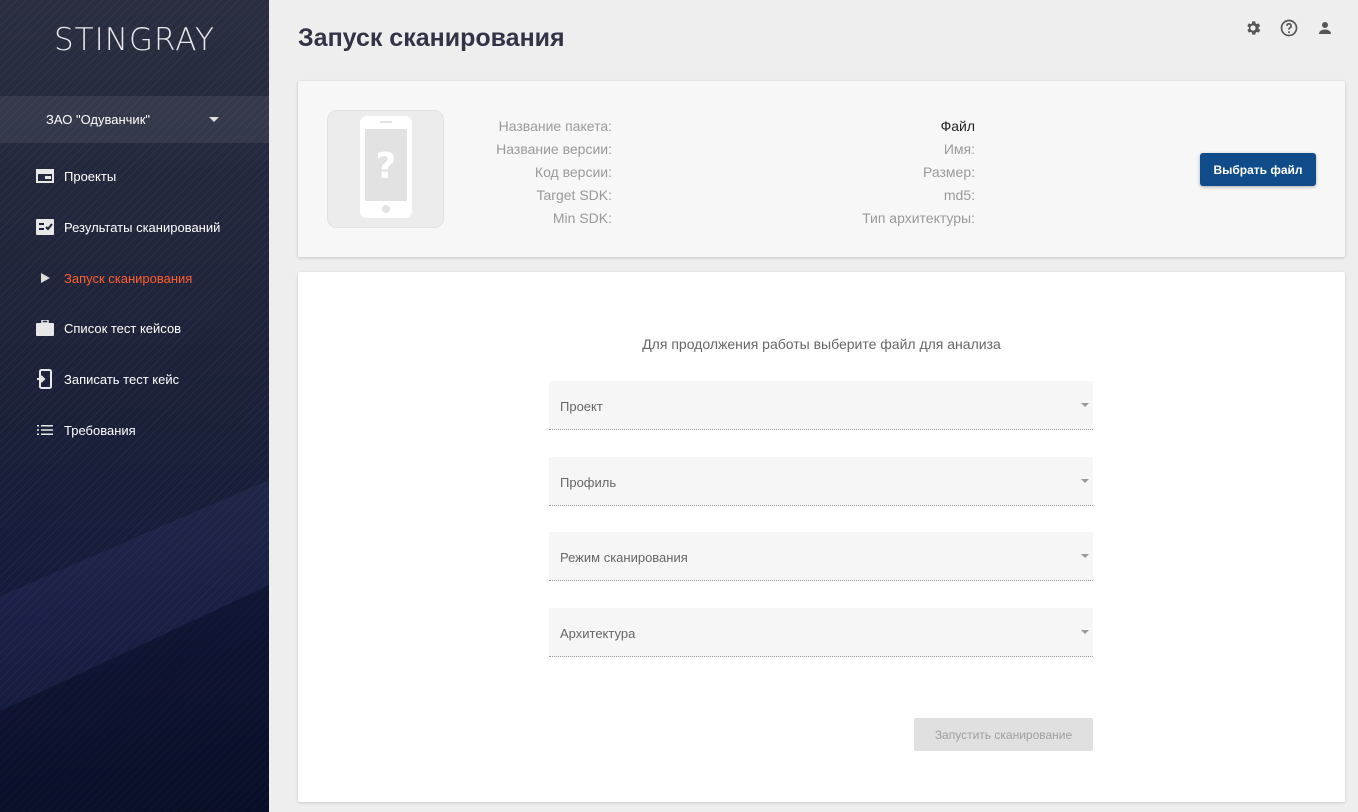  Describe the element at coordinates (45, 278) in the screenshot. I see `play-icon` at that location.